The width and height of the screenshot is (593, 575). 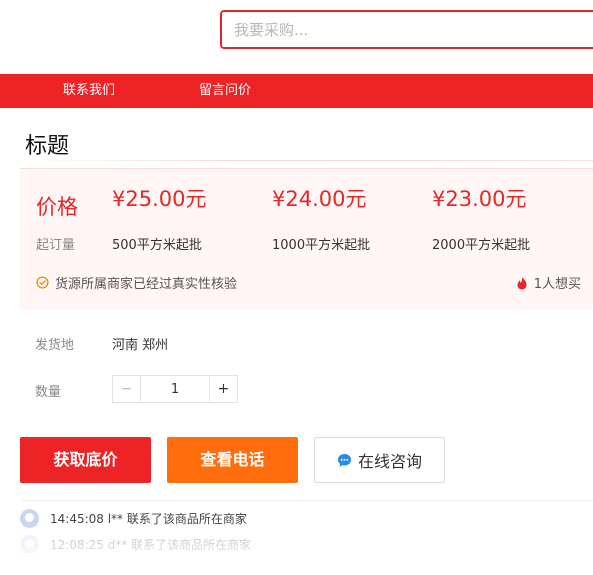 I want to click on quantity-stepper: − +, so click(x=175, y=389).